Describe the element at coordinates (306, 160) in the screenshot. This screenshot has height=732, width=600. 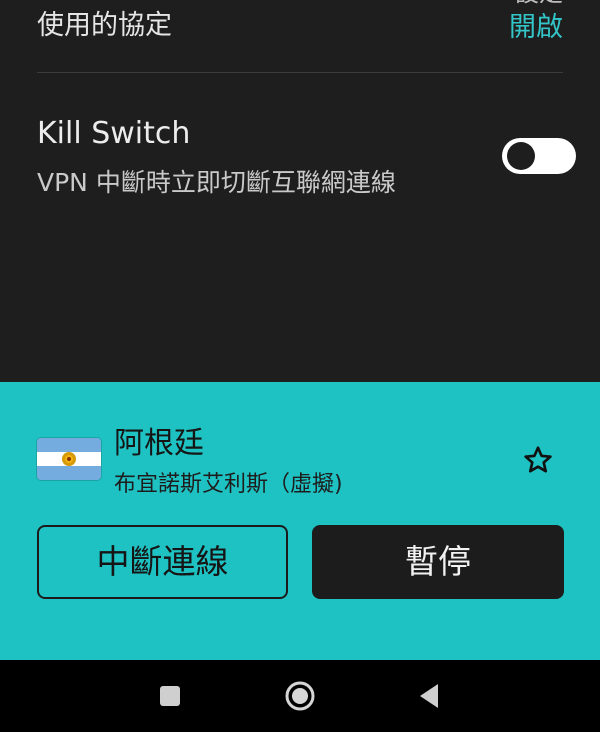
I see `kill-switch-row: Kill Switch VPN 中斷時立即切斷互聯網連線` at that location.